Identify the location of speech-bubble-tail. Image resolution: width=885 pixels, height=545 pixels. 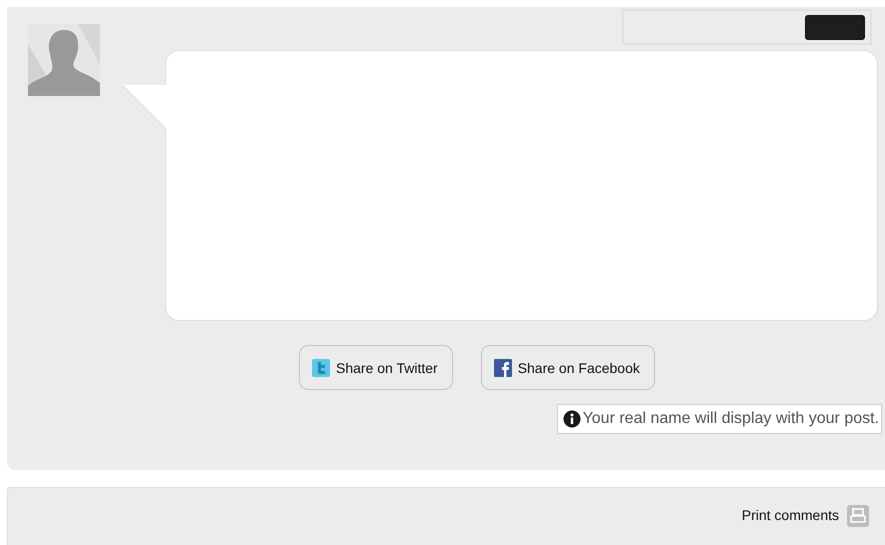
(144, 107).